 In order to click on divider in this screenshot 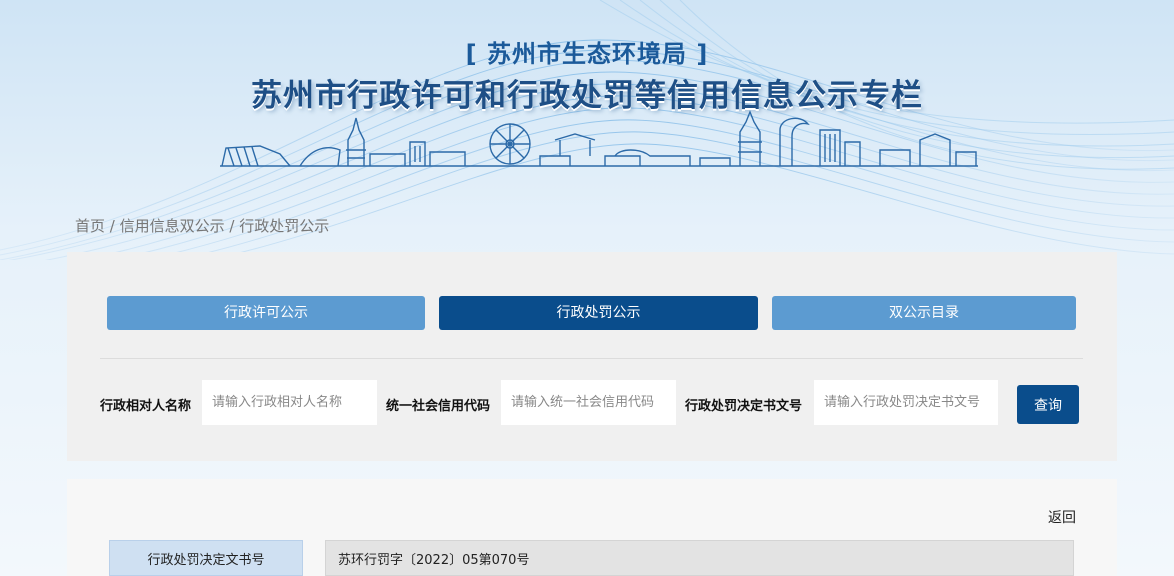, I will do `click(591, 358)`.